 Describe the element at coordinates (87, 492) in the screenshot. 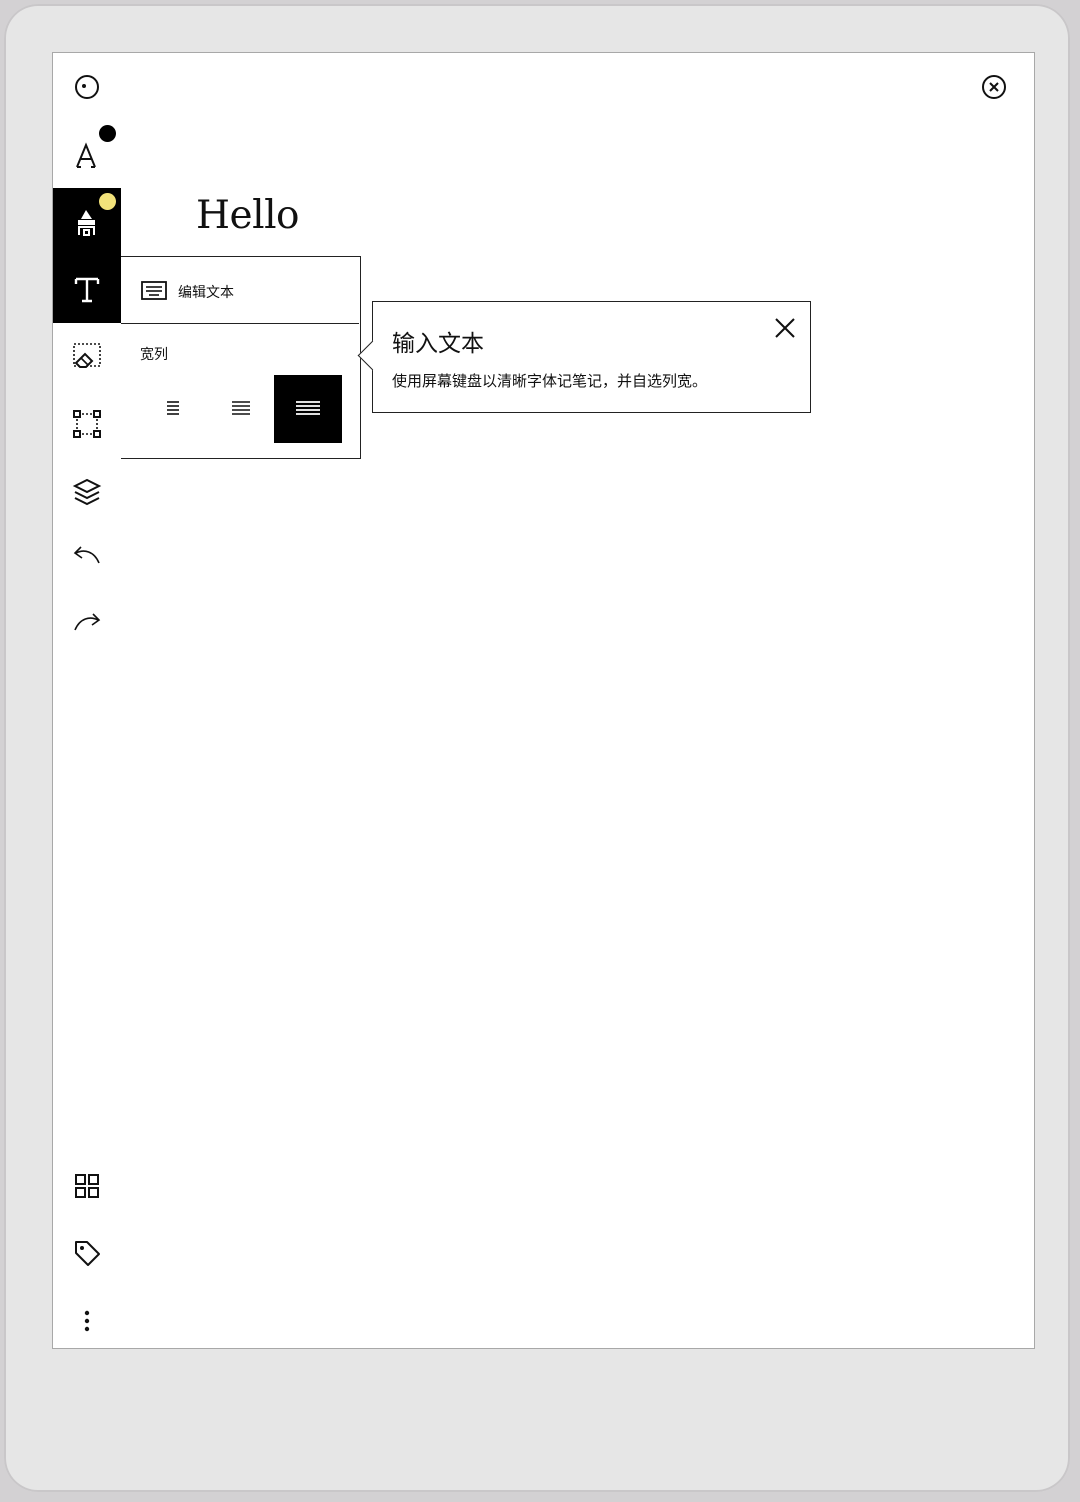

I see `layers-icon` at that location.